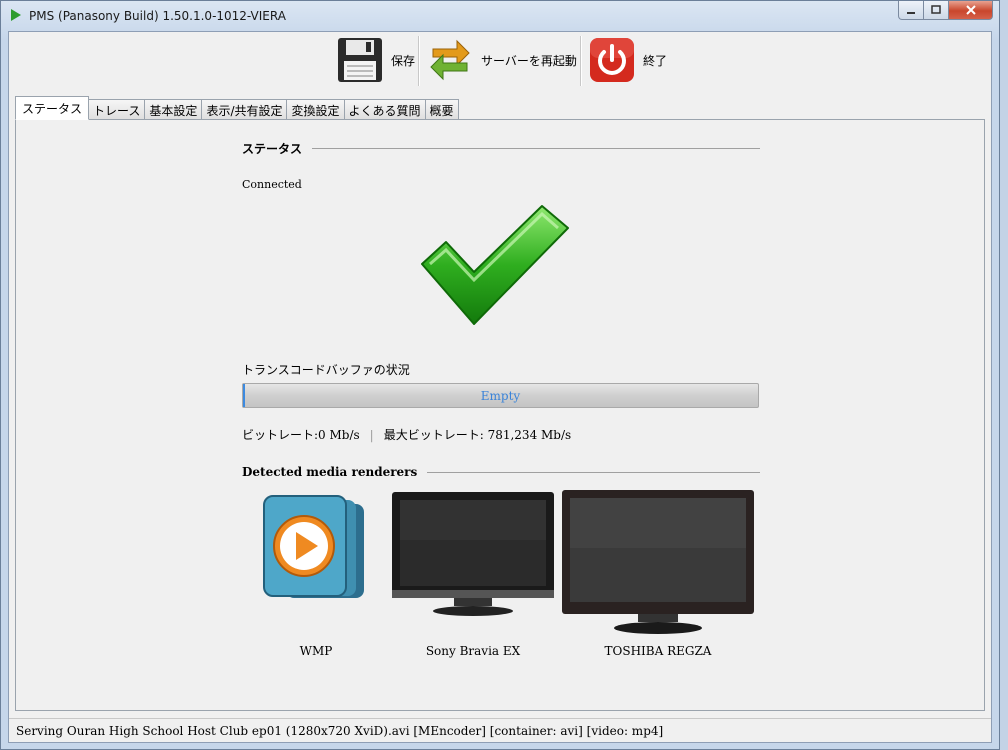  I want to click on window-controls, so click(945, 10).